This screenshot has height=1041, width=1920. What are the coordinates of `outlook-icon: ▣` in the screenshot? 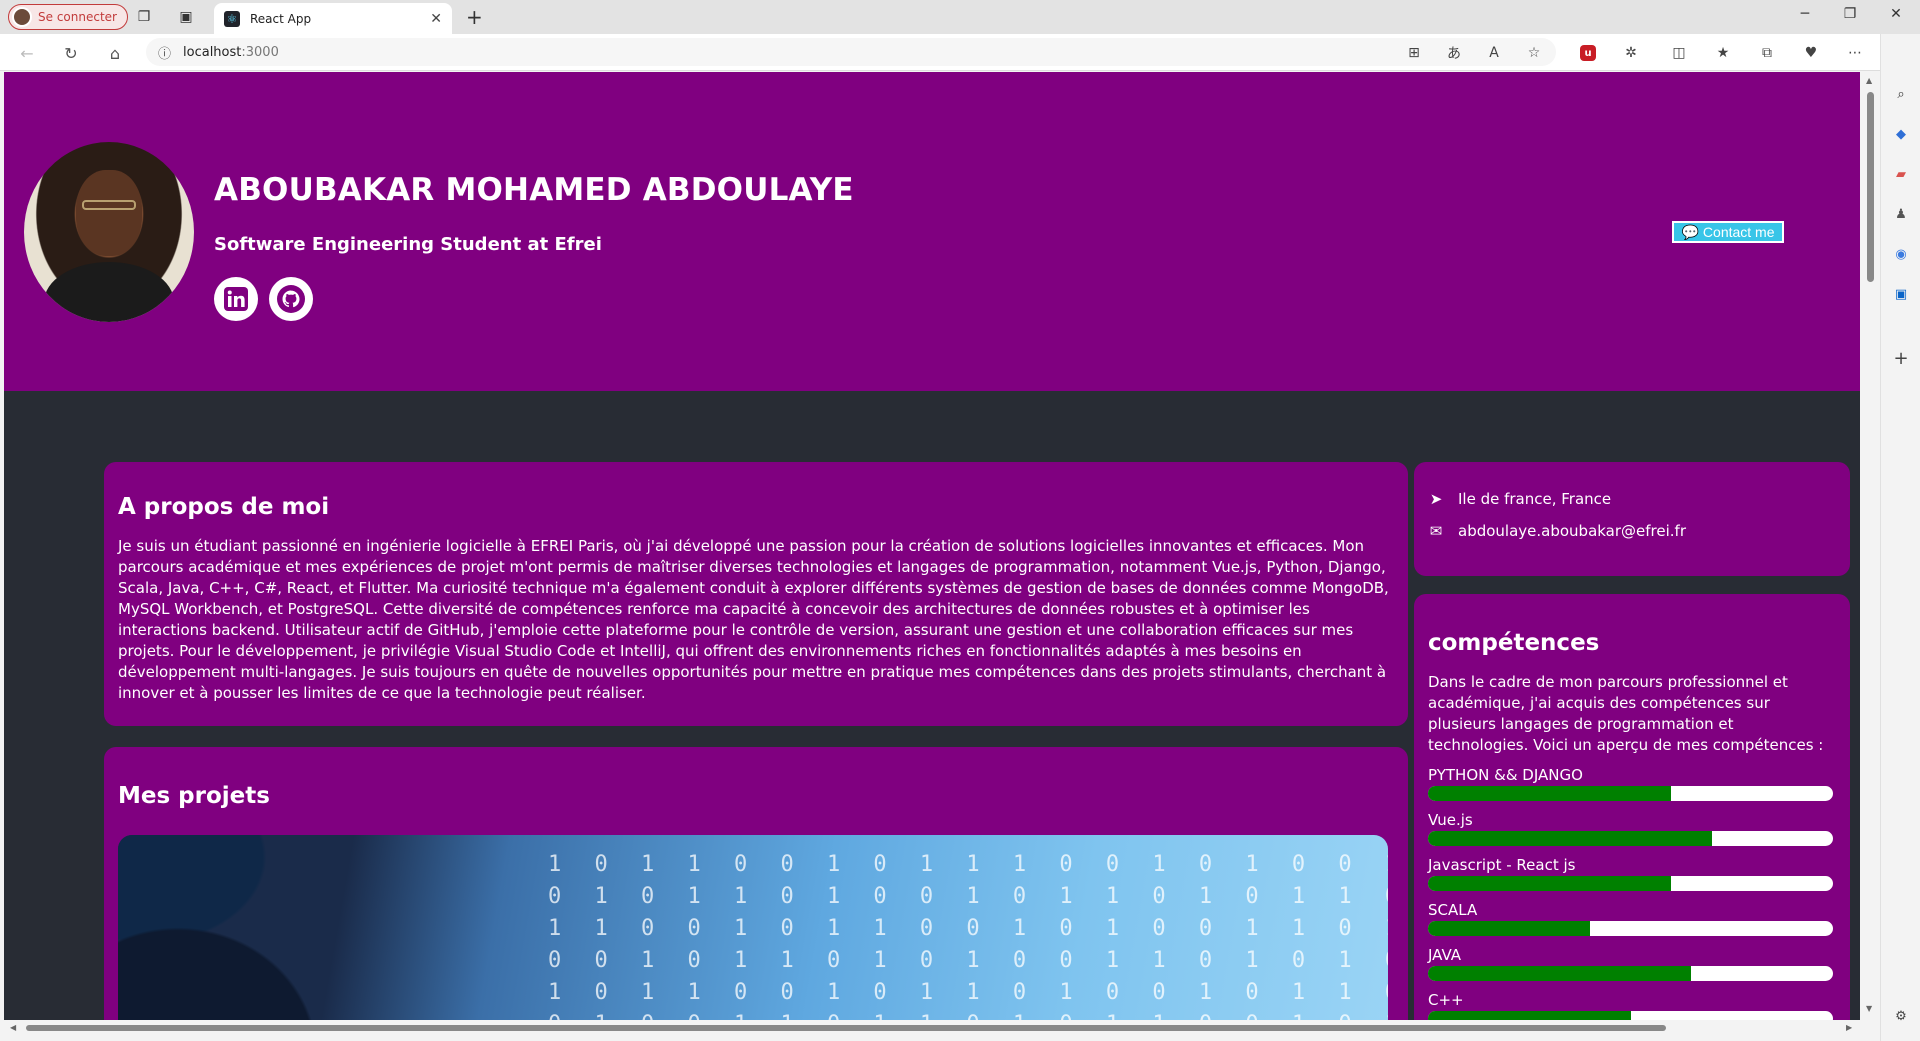 It's located at (1901, 294).